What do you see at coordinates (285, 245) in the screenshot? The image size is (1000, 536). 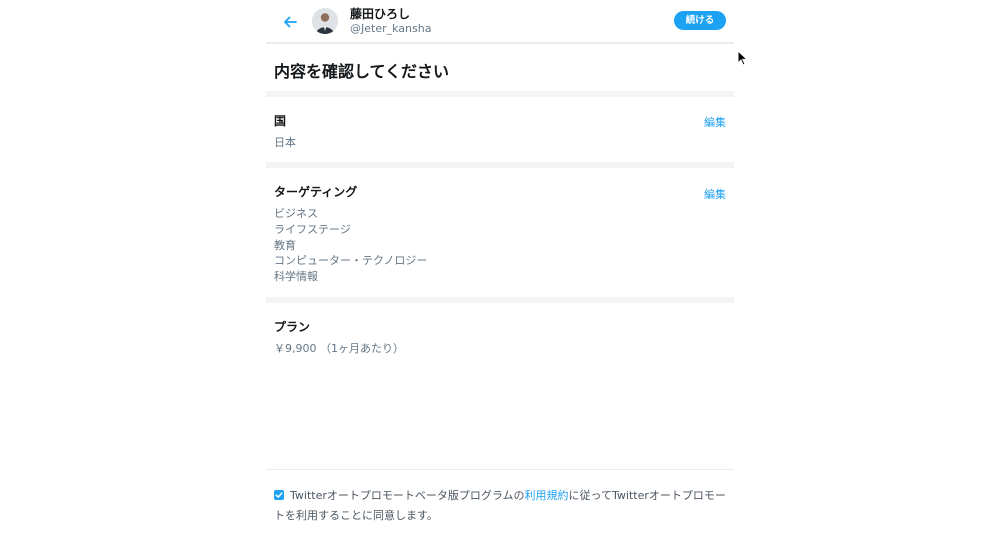 I see `targeting-item-education: 教育` at bounding box center [285, 245].